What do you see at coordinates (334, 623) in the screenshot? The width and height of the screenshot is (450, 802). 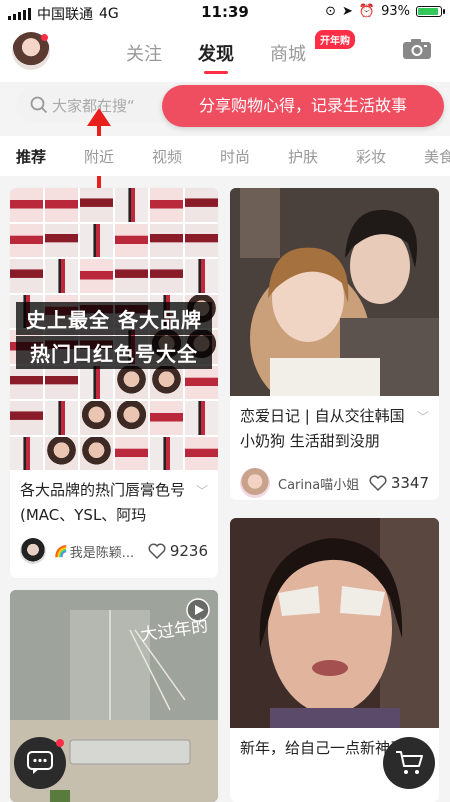 I see `selfie-photo` at bounding box center [334, 623].